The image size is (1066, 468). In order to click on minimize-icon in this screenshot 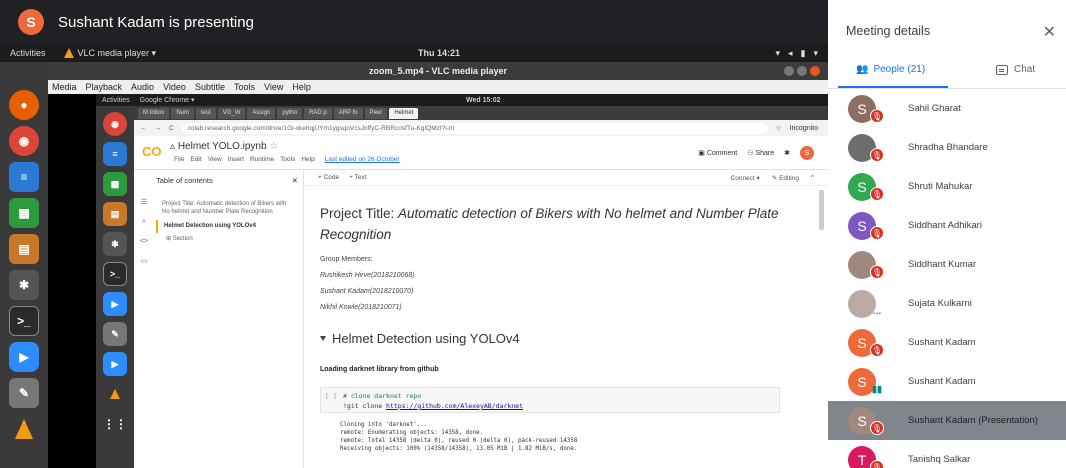, I will do `click(789, 71)`.